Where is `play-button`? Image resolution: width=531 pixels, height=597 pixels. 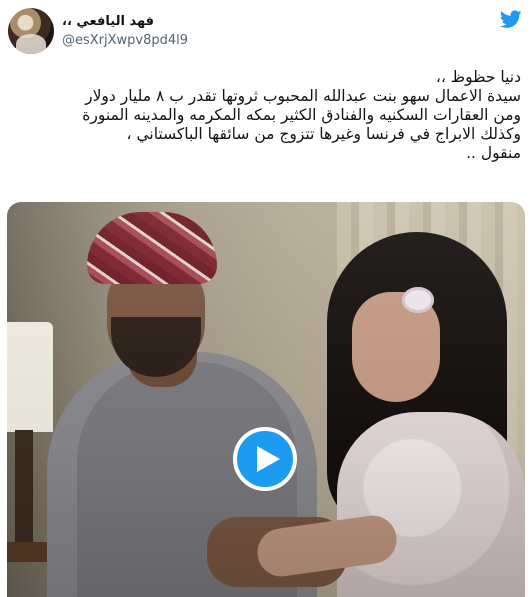 play-button is located at coordinates (265, 459).